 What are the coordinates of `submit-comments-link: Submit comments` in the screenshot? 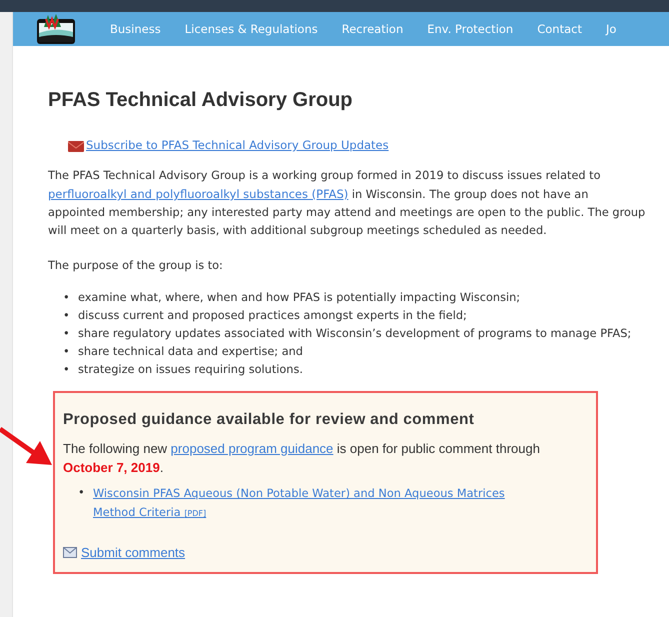 It's located at (133, 552).